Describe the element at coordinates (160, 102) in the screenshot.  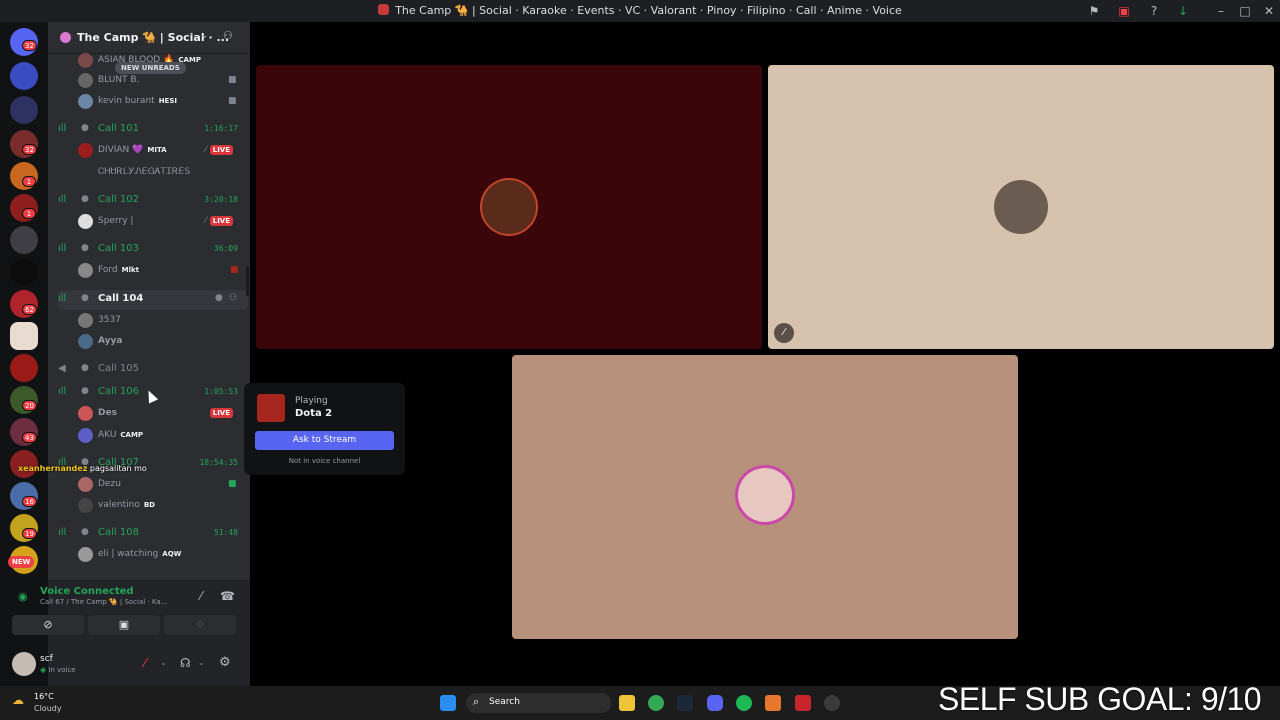
I see `list-item: kevin burant HESI ■` at that location.